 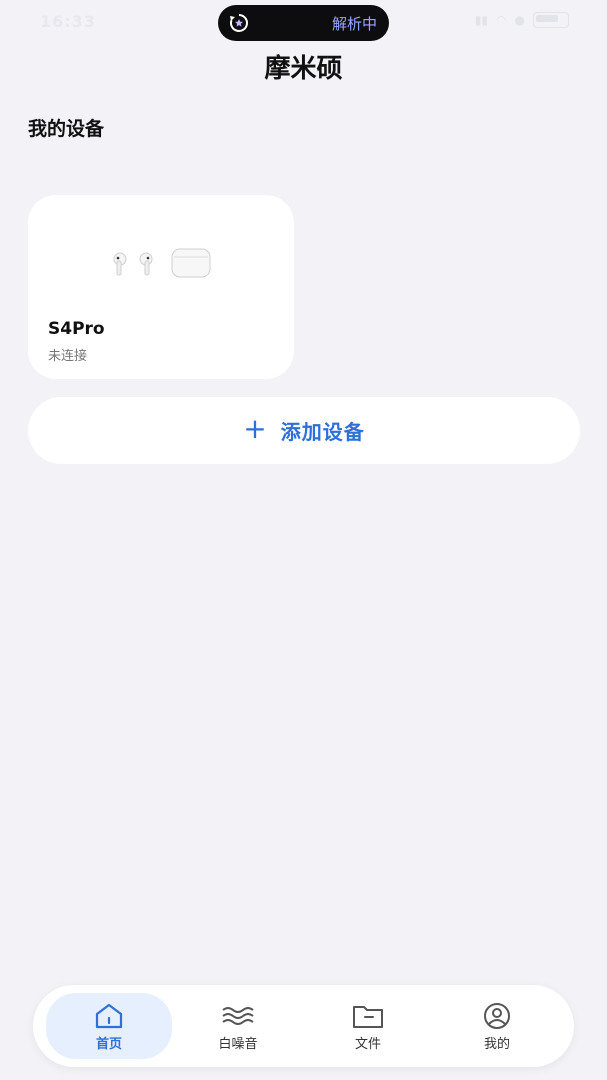 I want to click on tab-profile-label: 我的, so click(x=496, y=1044).